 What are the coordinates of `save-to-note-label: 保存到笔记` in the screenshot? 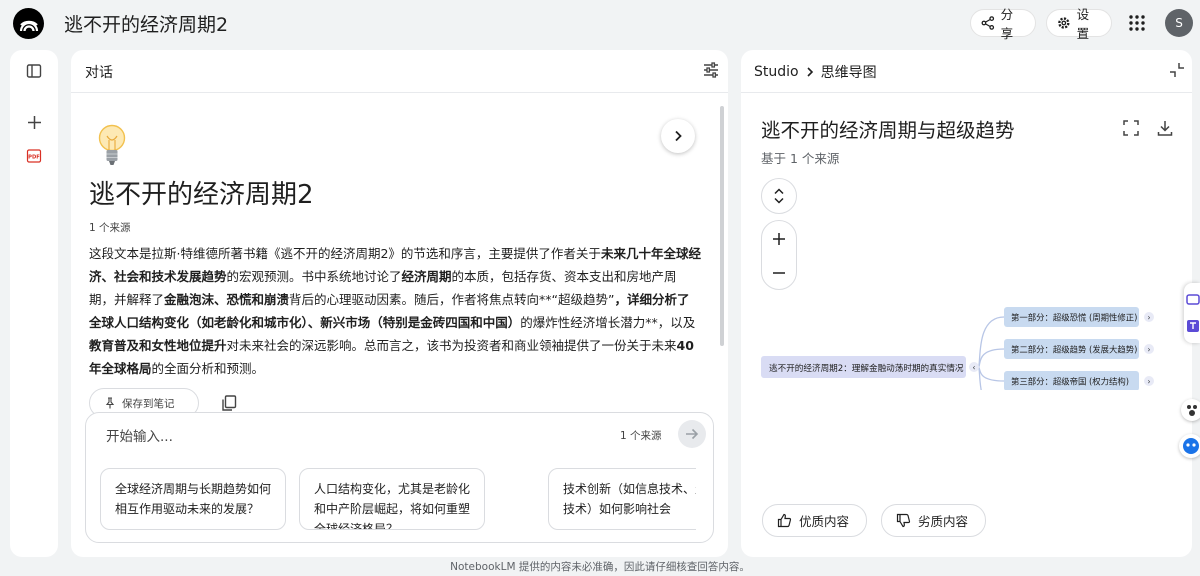 It's located at (148, 403).